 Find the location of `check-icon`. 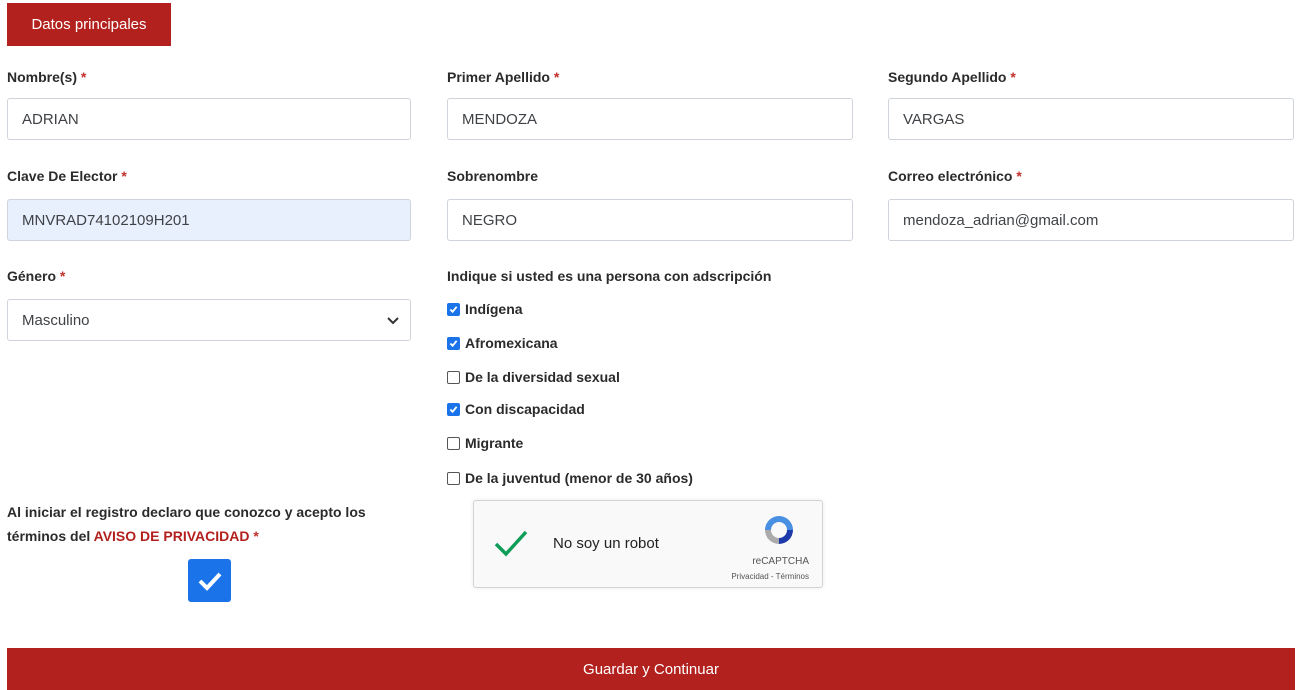

check-icon is located at coordinates (209, 581).